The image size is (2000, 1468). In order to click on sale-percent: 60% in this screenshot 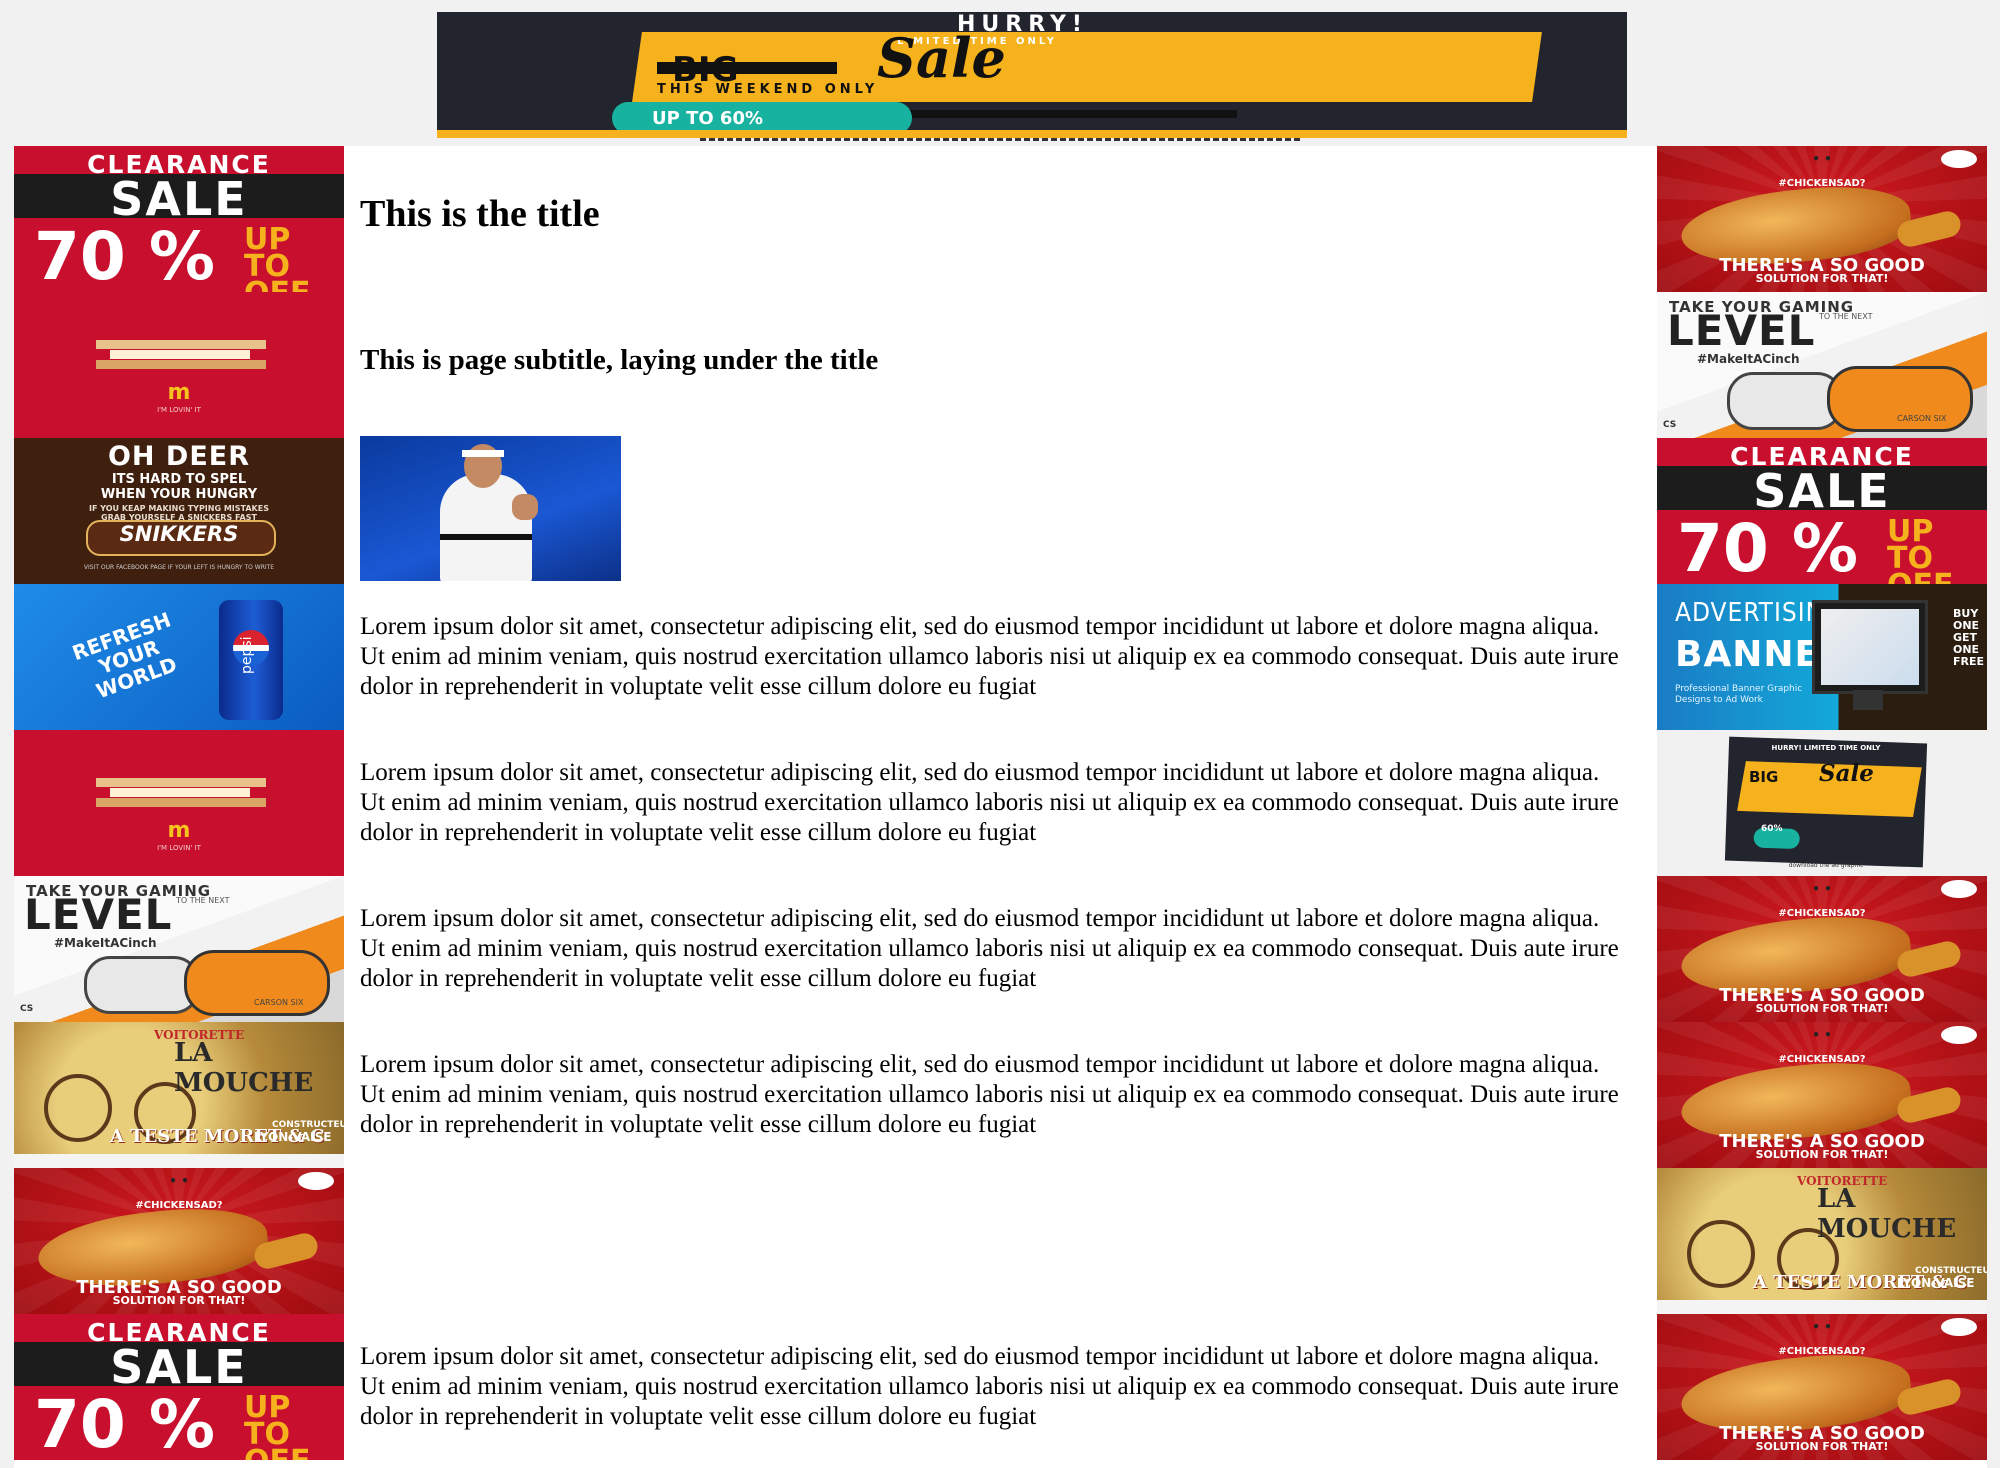, I will do `click(1772, 829)`.